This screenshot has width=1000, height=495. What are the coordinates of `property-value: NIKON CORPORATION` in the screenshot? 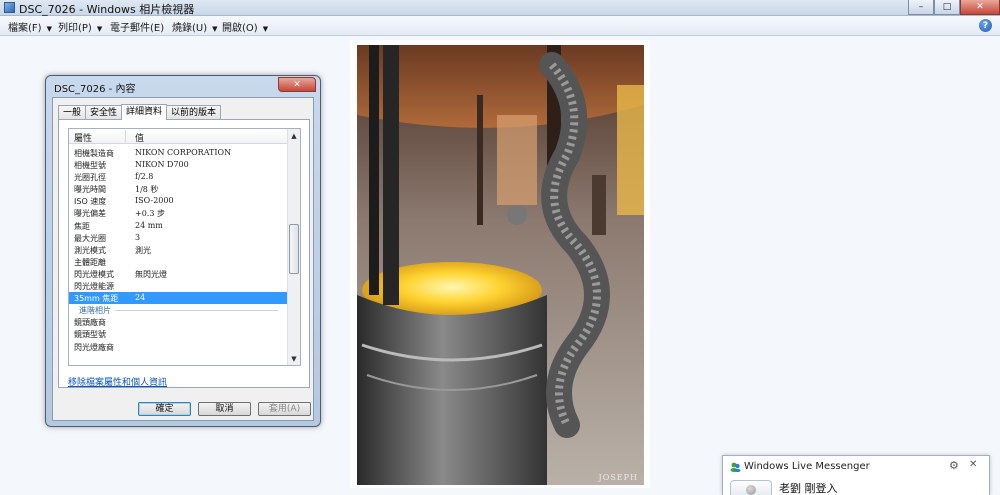 It's located at (183, 152).